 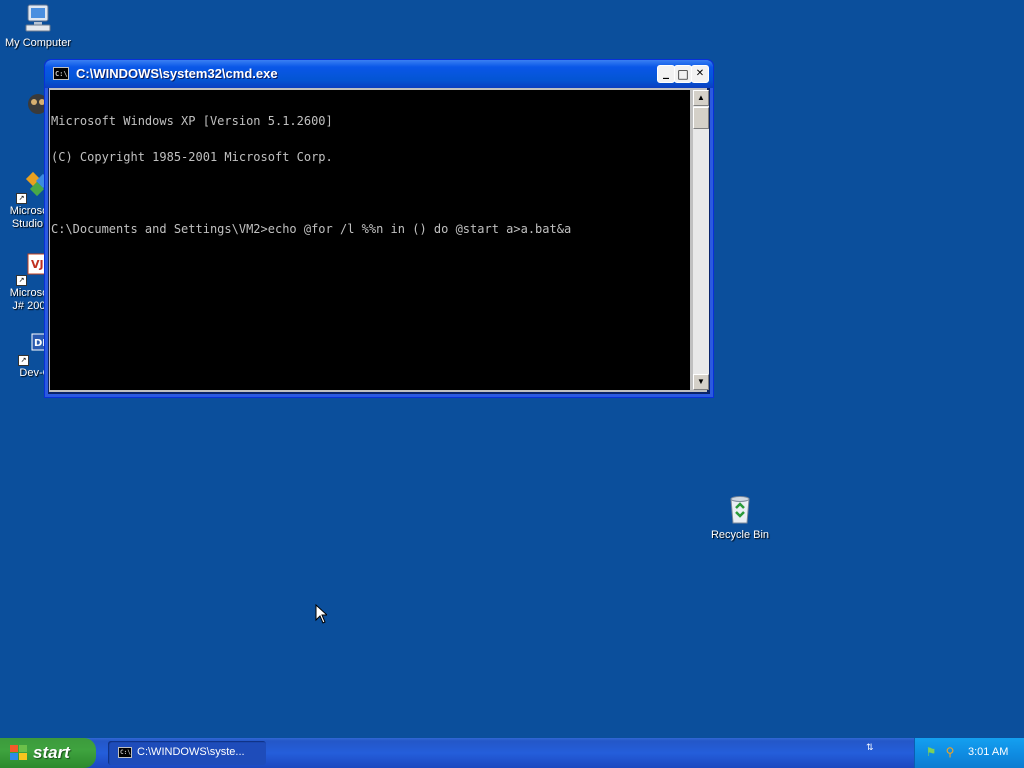 I want to click on desktop-icon-label: Recycle Bin, so click(x=740, y=535).